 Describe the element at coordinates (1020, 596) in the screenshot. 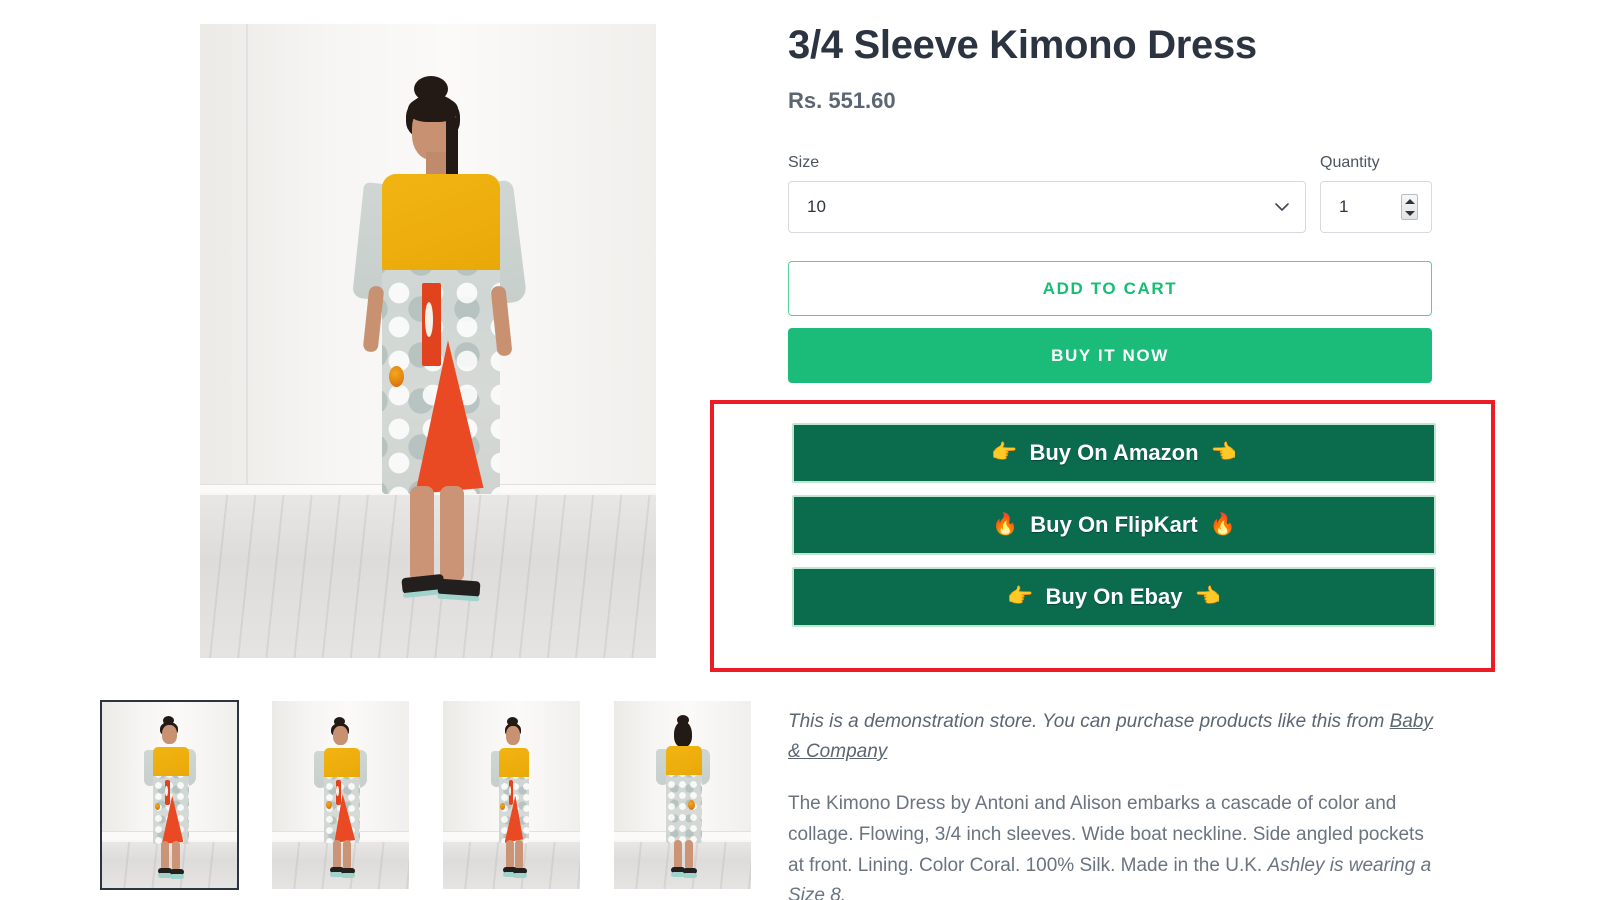

I see `pointing-right-hand-icon-ebay: 👉` at that location.